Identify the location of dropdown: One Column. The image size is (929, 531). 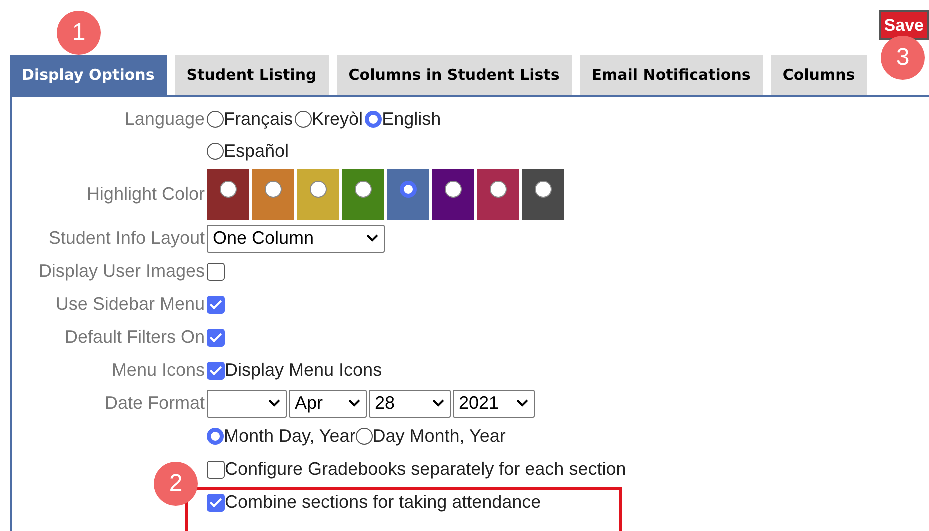
(296, 238).